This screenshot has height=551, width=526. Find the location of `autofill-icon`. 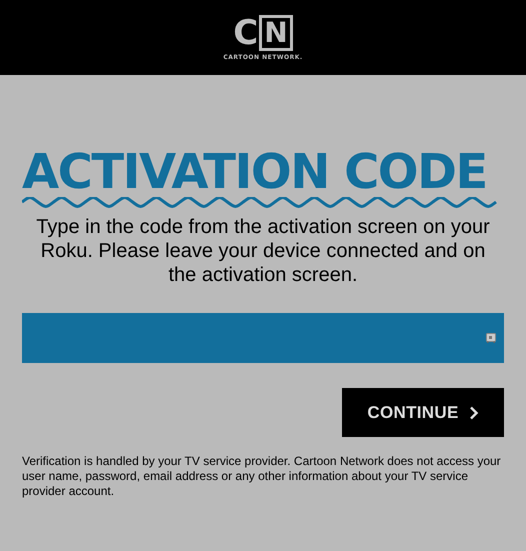

autofill-icon is located at coordinates (491, 338).